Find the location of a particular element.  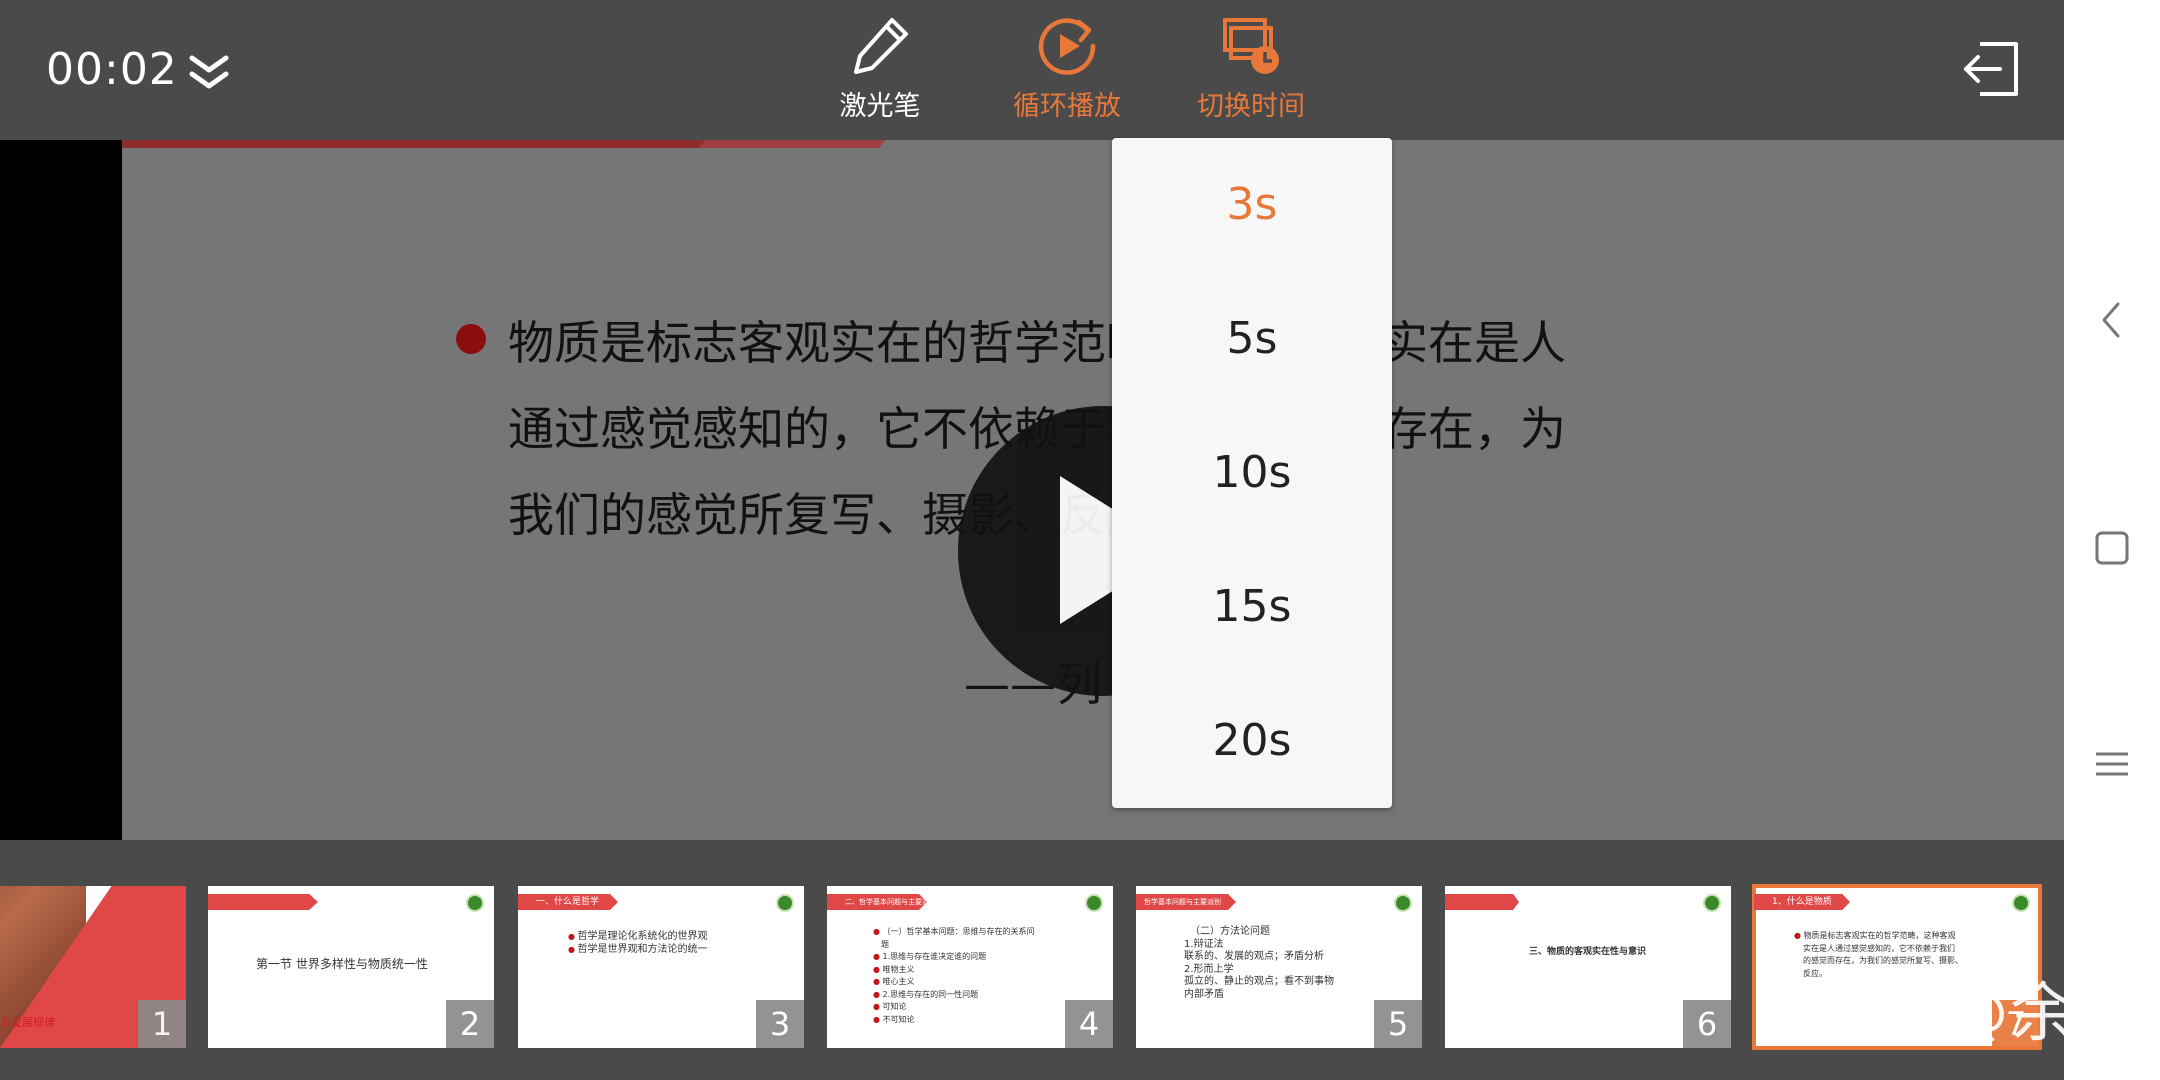

elapsed-timer: 00:02 is located at coordinates (112, 69).